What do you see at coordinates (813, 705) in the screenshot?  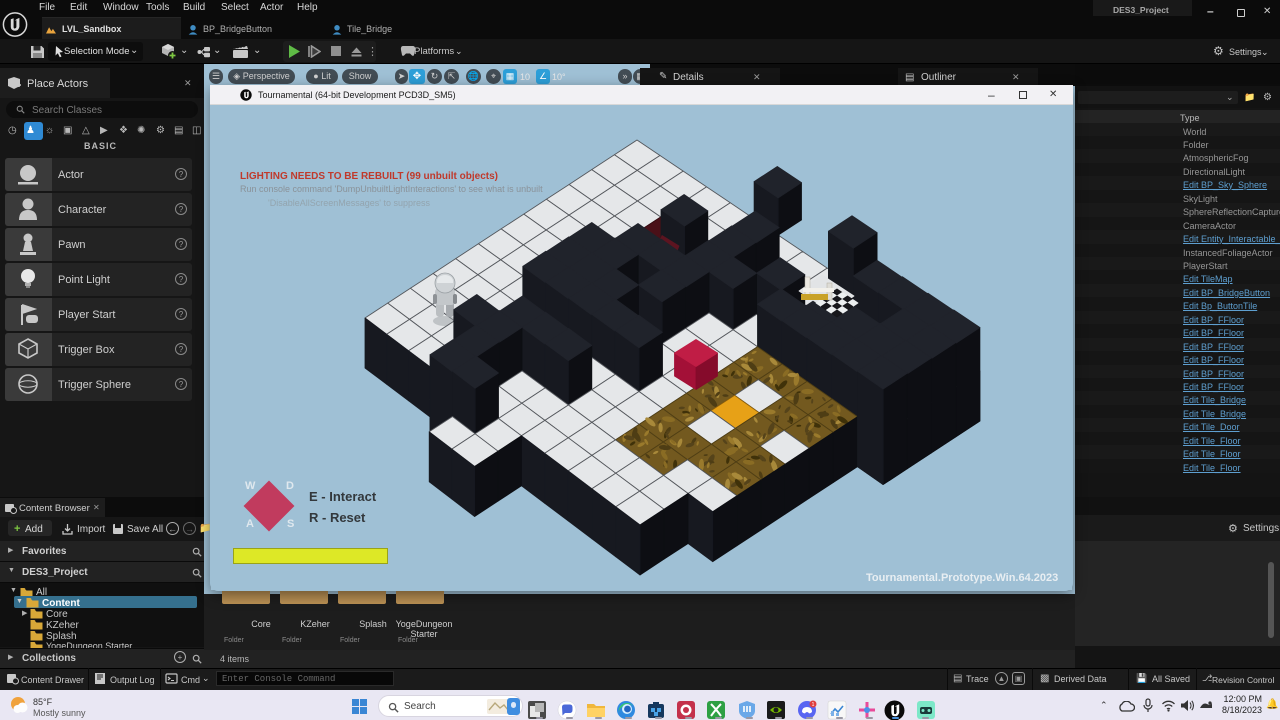 I see `svg-text: 1` at bounding box center [813, 705].